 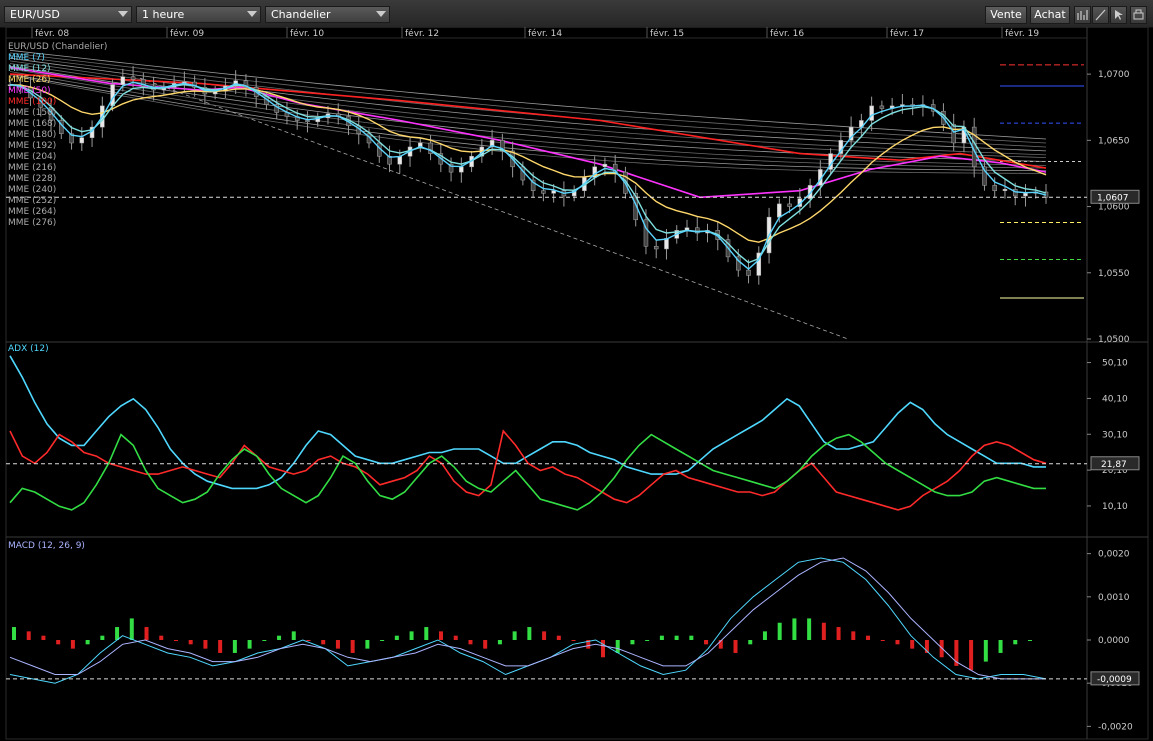 I want to click on print-icon, so click(x=1138, y=15).